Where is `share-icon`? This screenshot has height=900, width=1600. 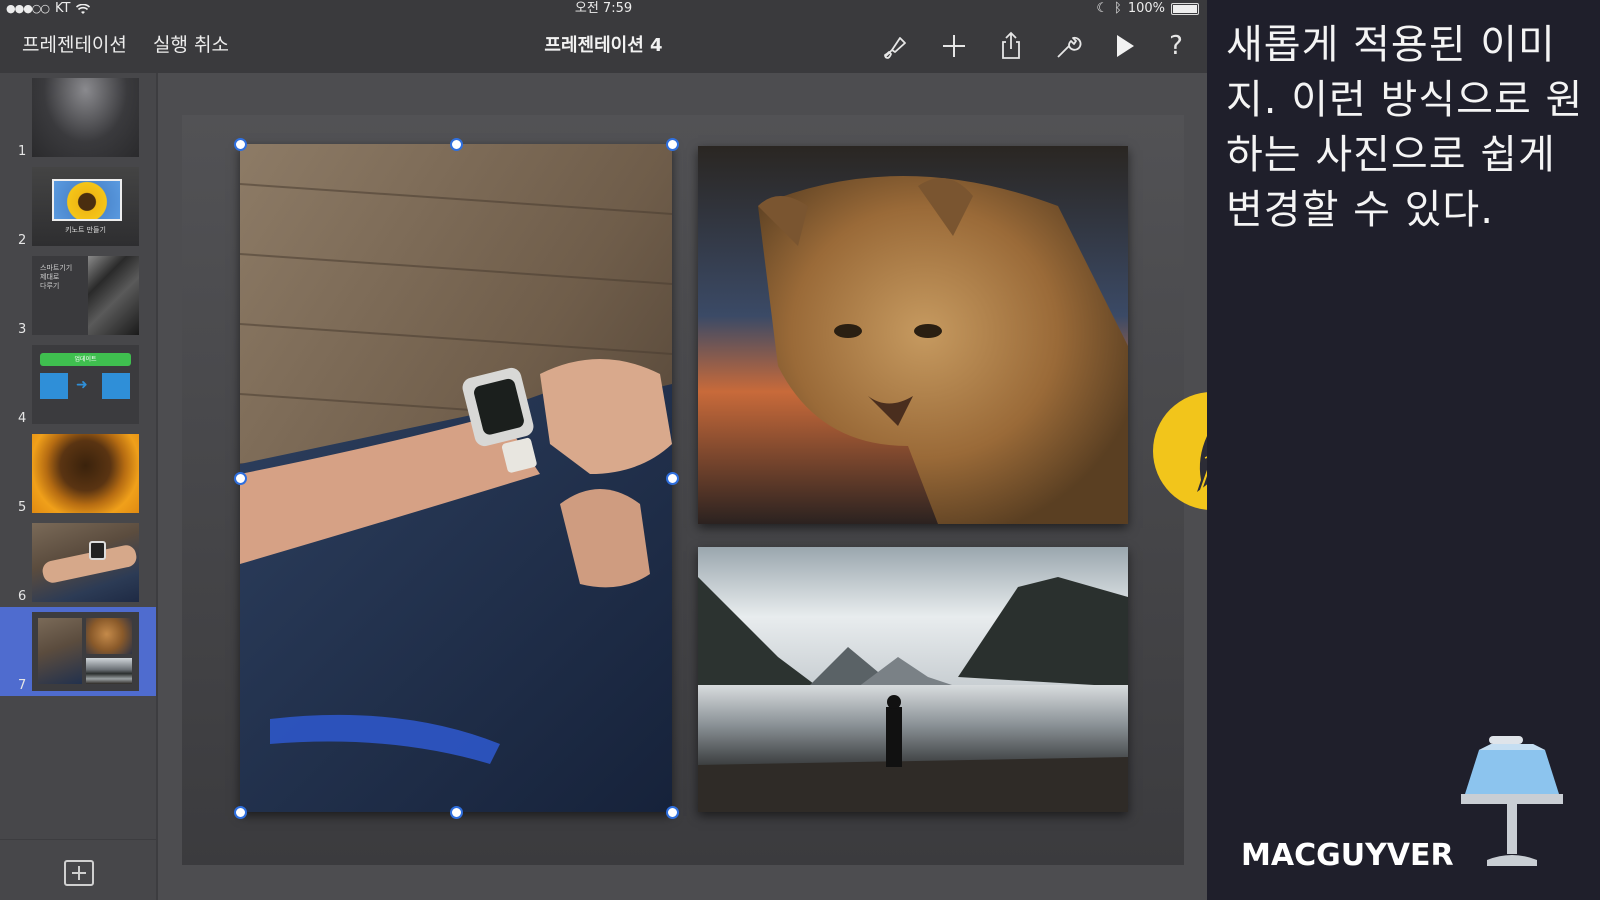 share-icon is located at coordinates (1011, 46).